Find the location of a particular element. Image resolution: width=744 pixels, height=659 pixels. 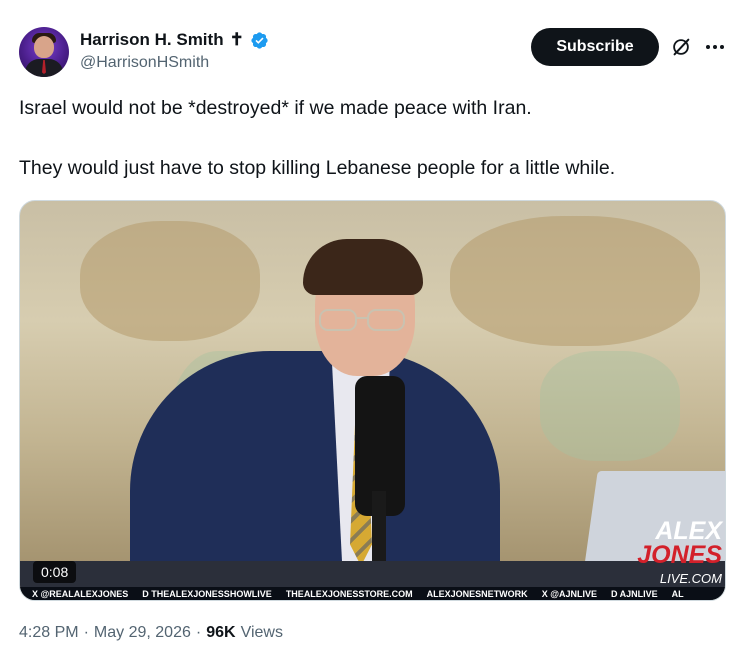

subscribe-button: Subscribe is located at coordinates (595, 47).